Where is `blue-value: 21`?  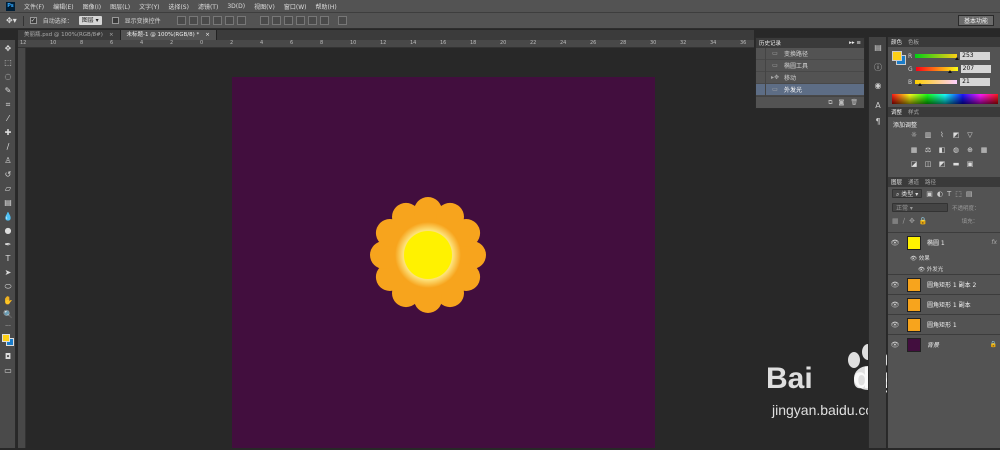
blue-value: 21 is located at coordinates (975, 82).